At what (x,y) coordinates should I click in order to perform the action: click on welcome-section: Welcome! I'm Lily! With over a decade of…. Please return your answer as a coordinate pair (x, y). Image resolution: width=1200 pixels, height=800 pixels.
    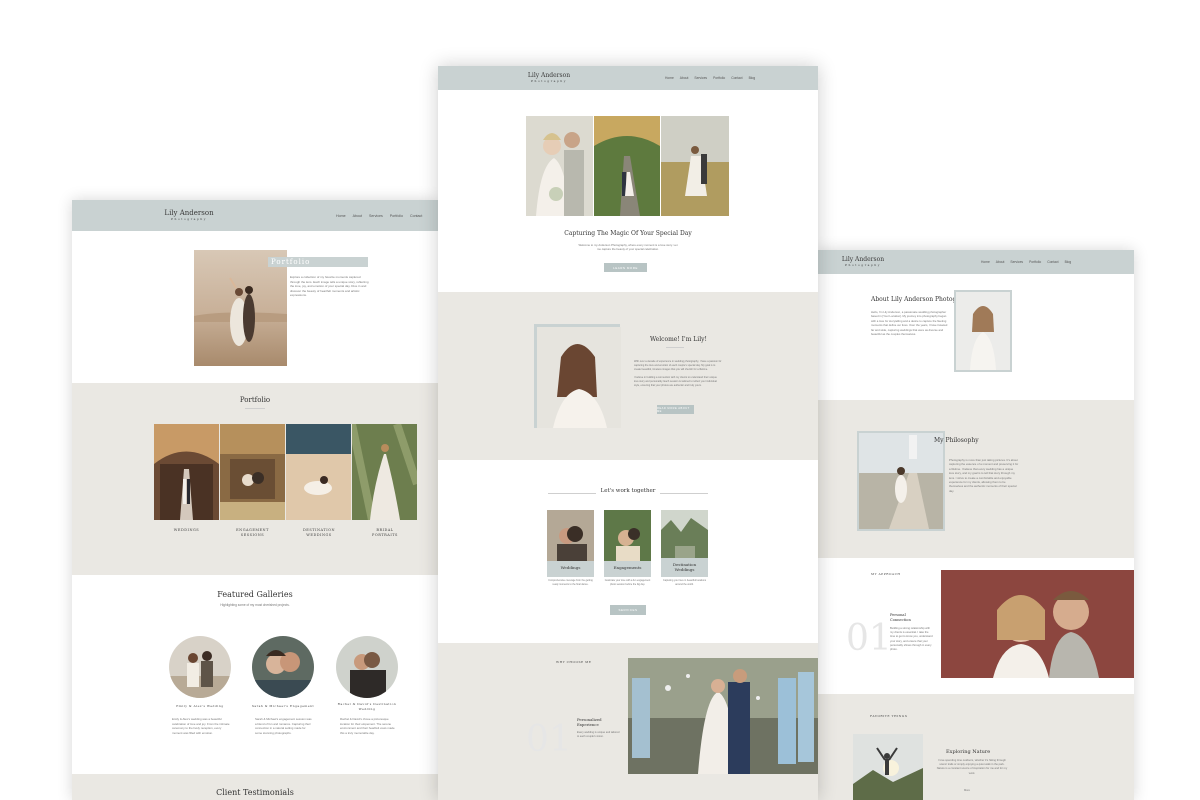
    Looking at the image, I should click on (628, 376).